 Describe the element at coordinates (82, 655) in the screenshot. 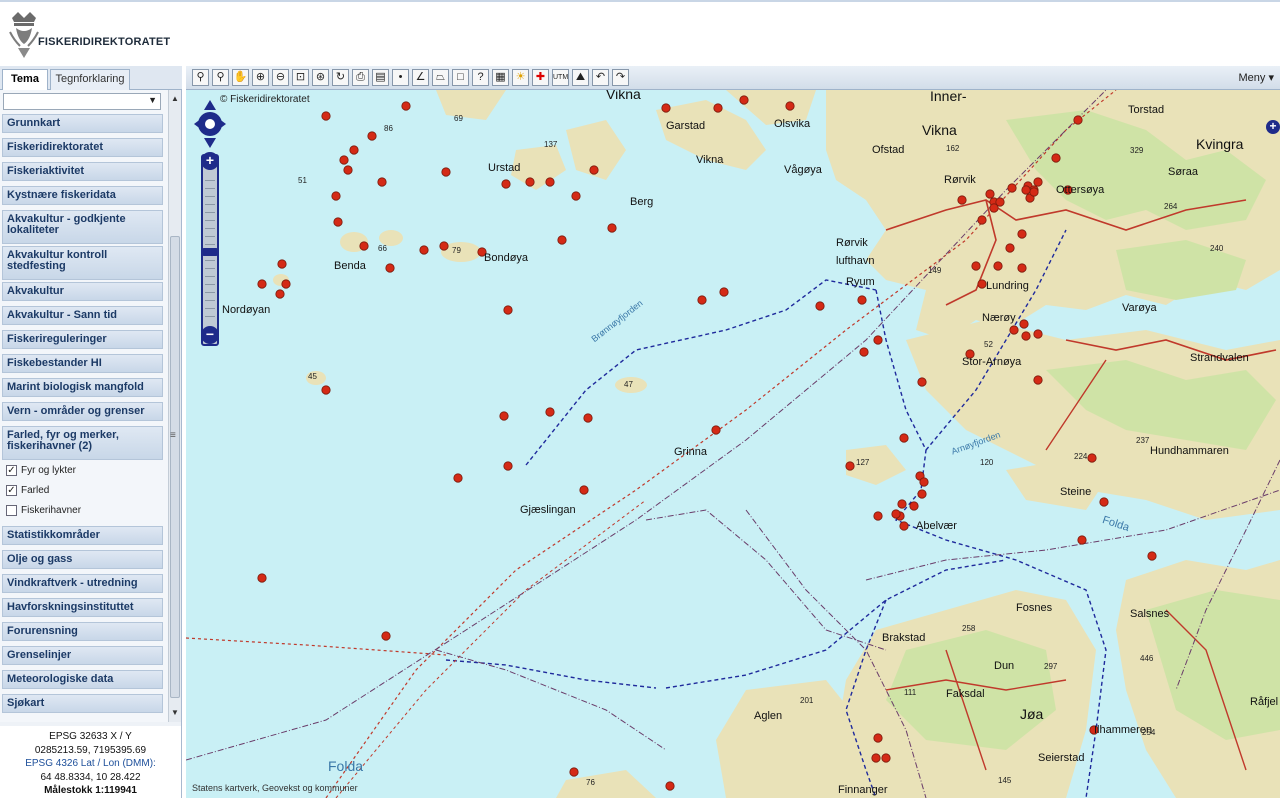

I see `category-grenselinjer: Grenselinjer` at that location.